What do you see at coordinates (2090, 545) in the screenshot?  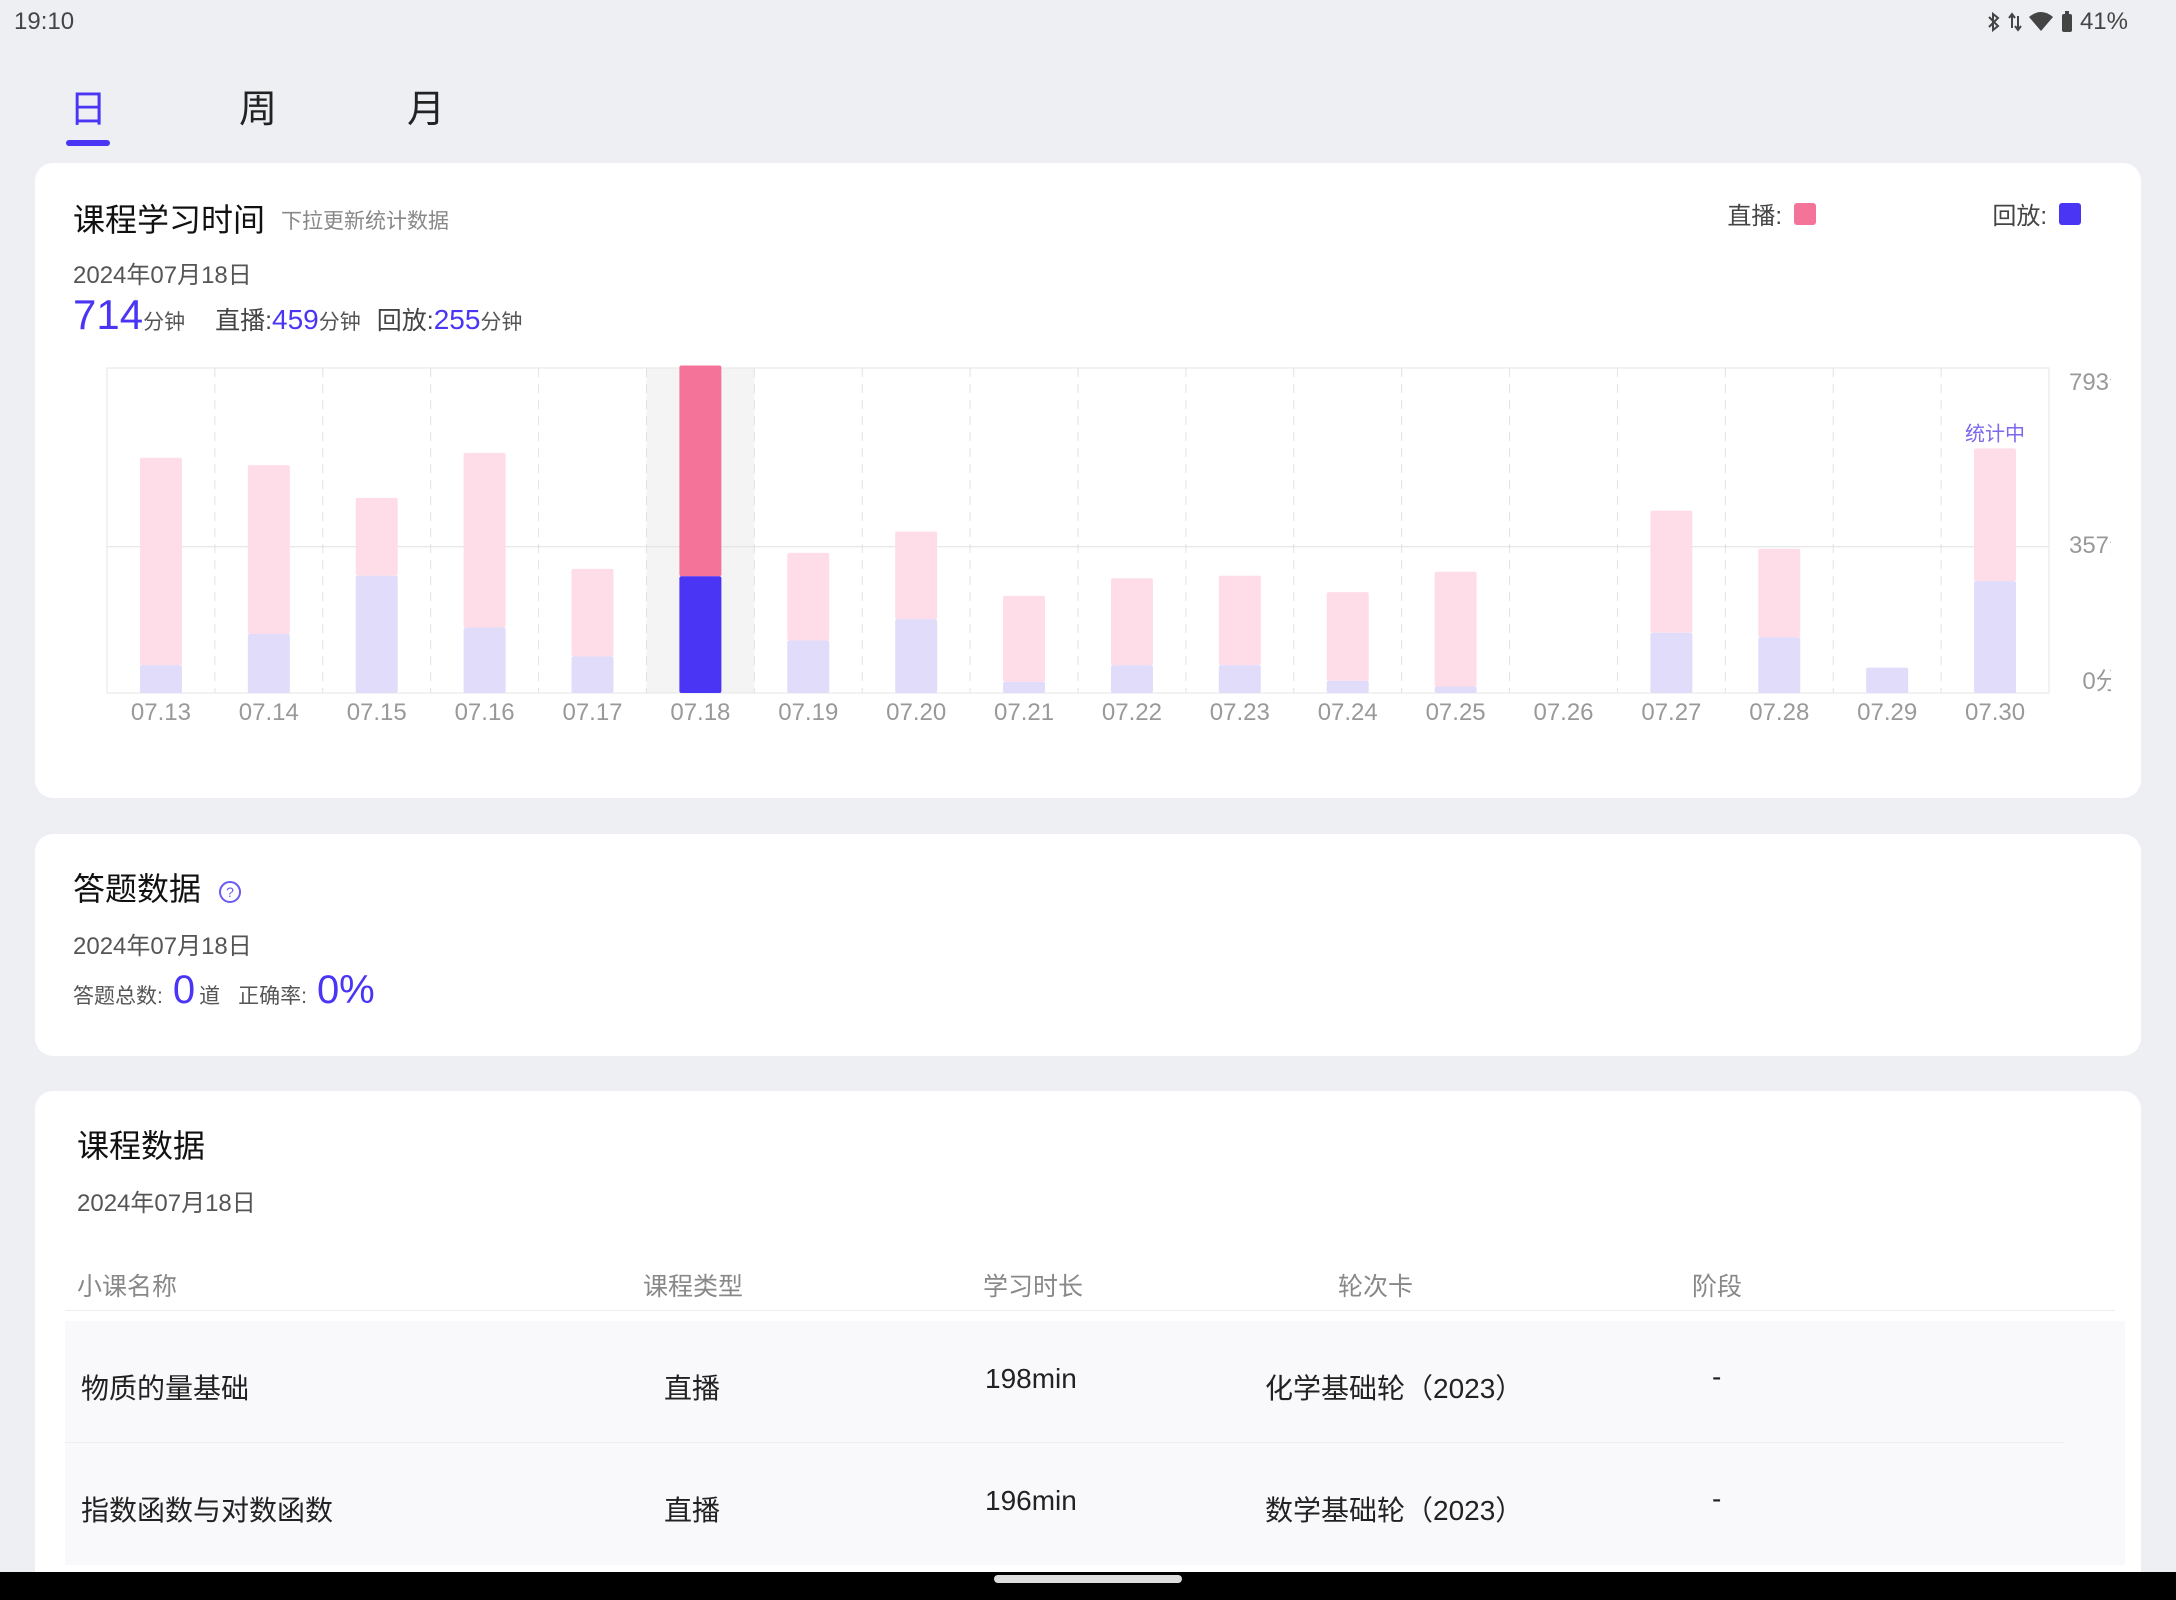 I see `y-tick-label: 357分` at bounding box center [2090, 545].